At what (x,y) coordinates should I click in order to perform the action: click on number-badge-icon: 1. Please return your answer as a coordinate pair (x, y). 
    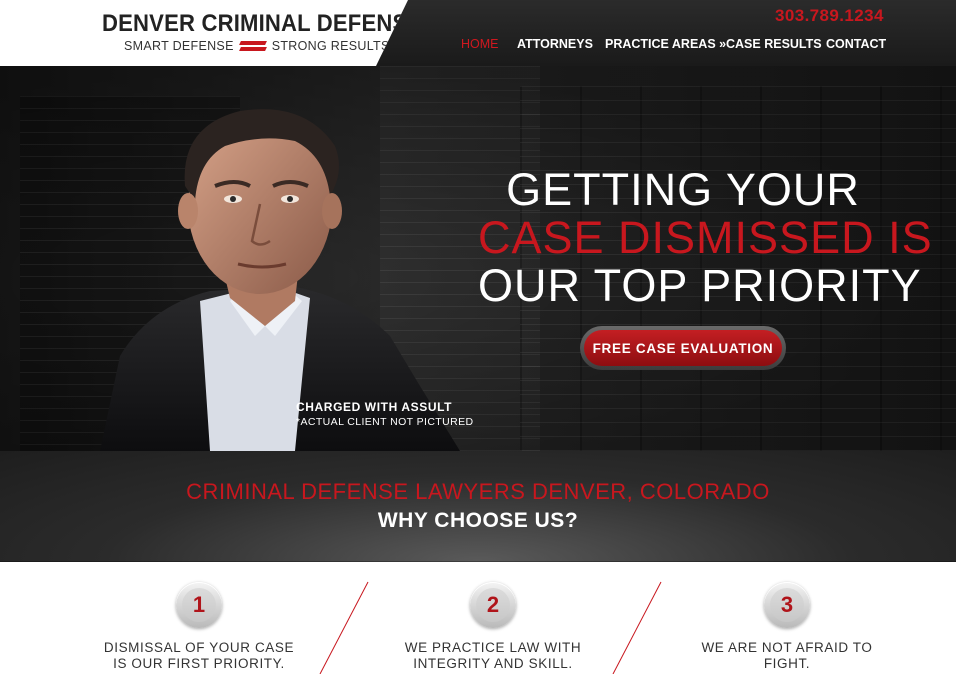
    Looking at the image, I should click on (199, 605).